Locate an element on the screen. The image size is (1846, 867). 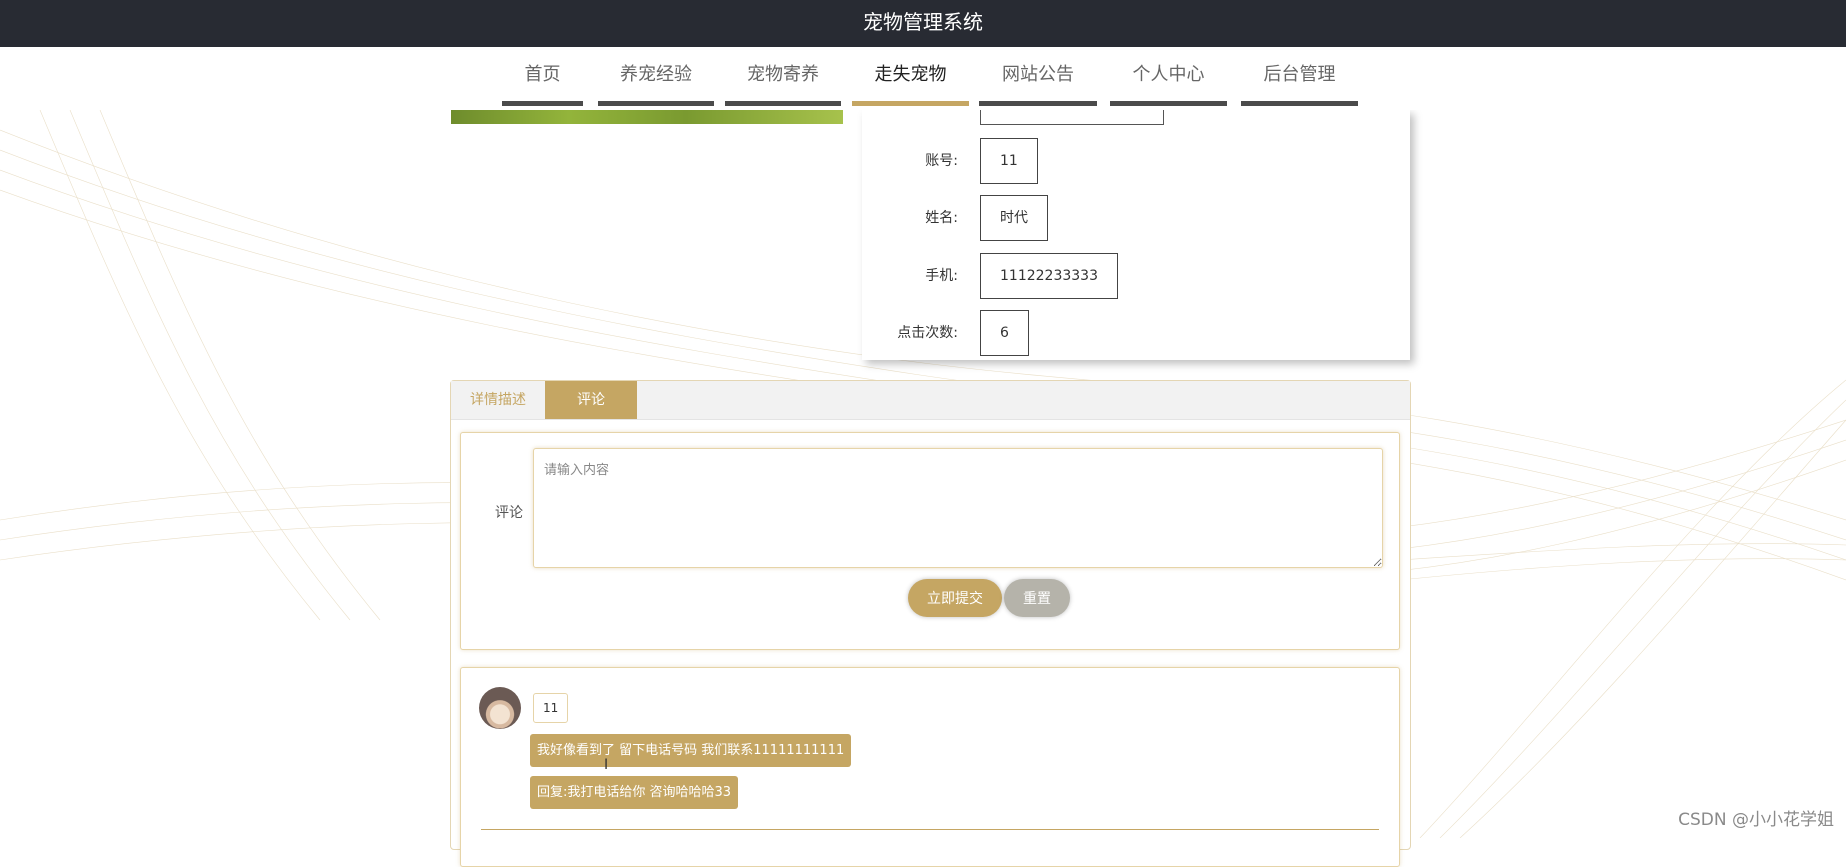
comment-reply: 回复:我打电话给你 咨询哈哈哈33 is located at coordinates (634, 792).